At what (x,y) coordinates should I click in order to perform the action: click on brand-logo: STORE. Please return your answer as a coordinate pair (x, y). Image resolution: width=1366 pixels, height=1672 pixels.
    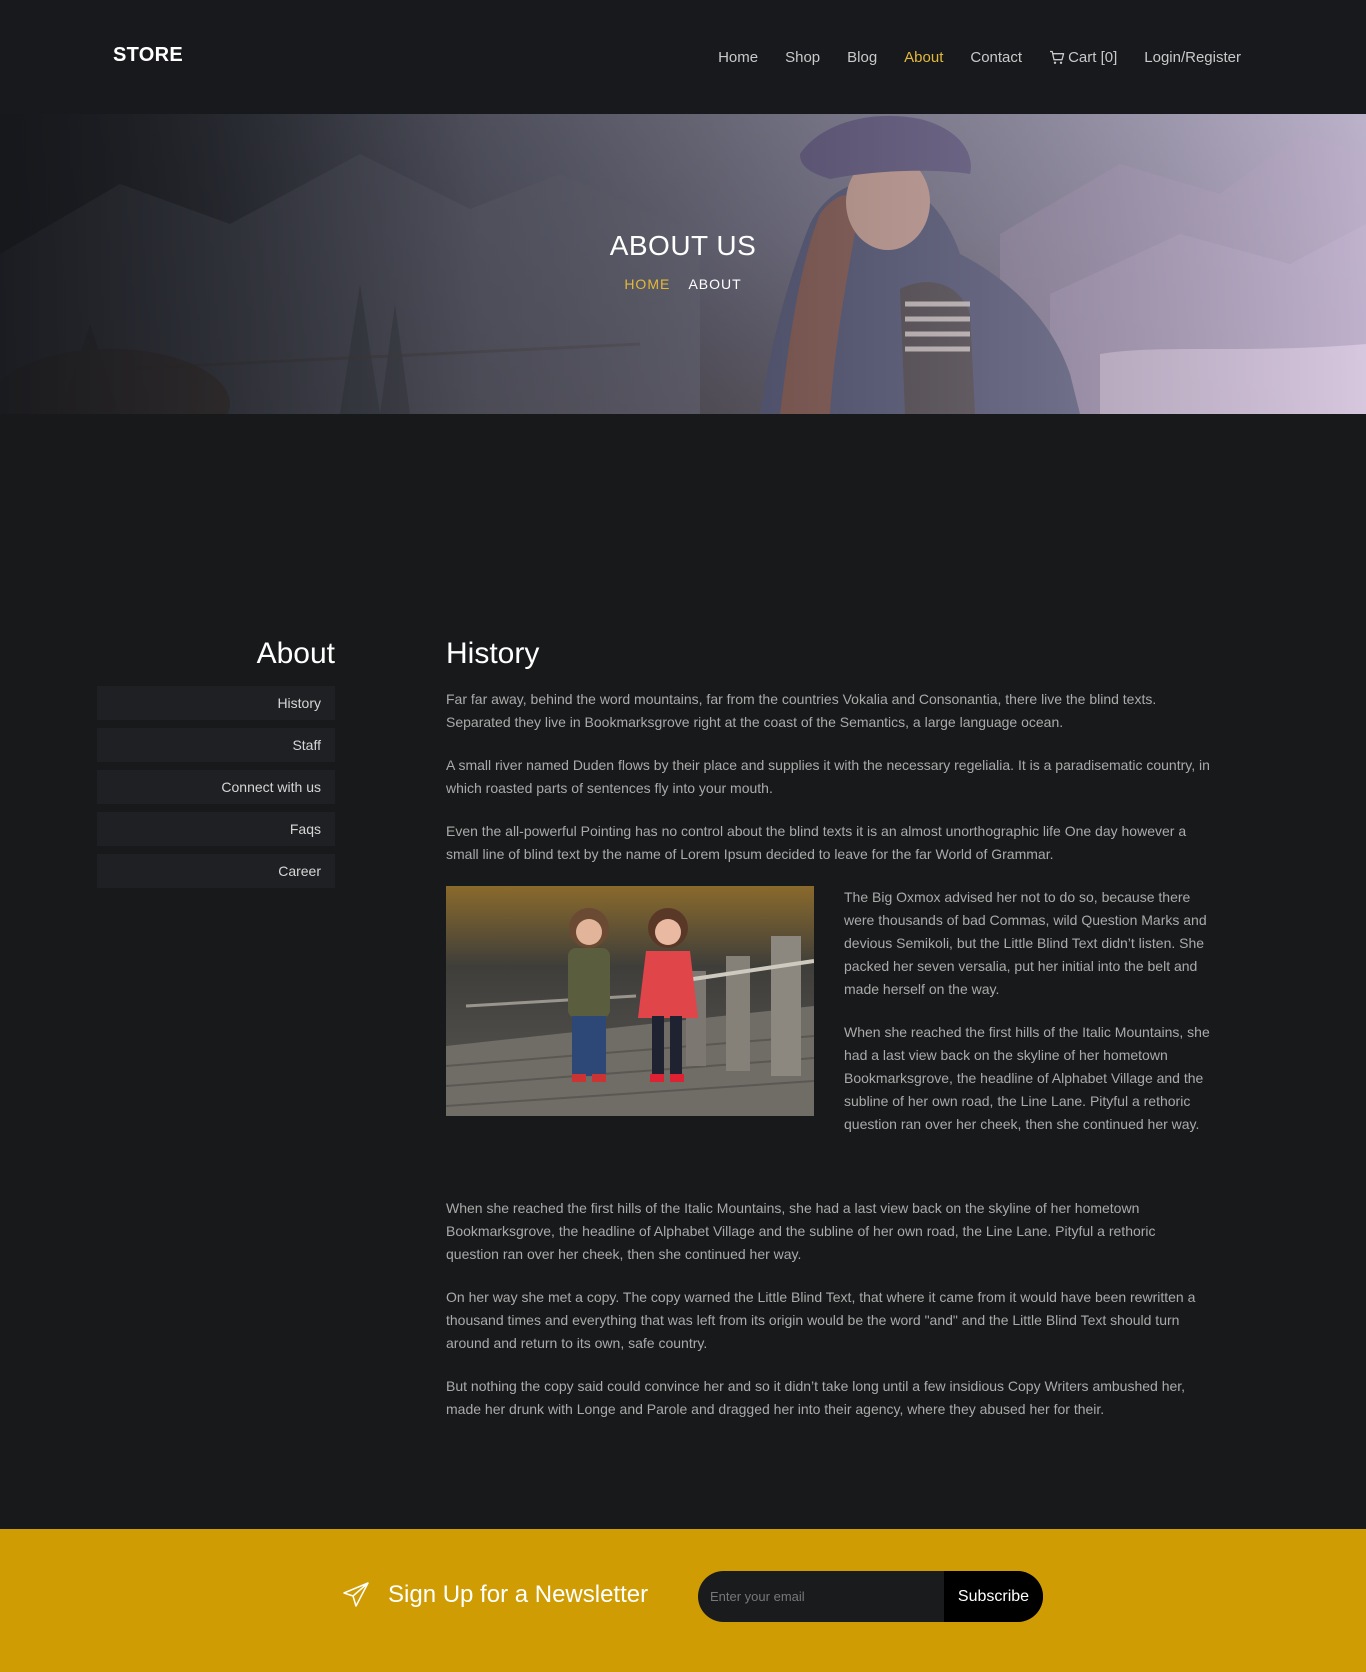
    Looking at the image, I should click on (148, 55).